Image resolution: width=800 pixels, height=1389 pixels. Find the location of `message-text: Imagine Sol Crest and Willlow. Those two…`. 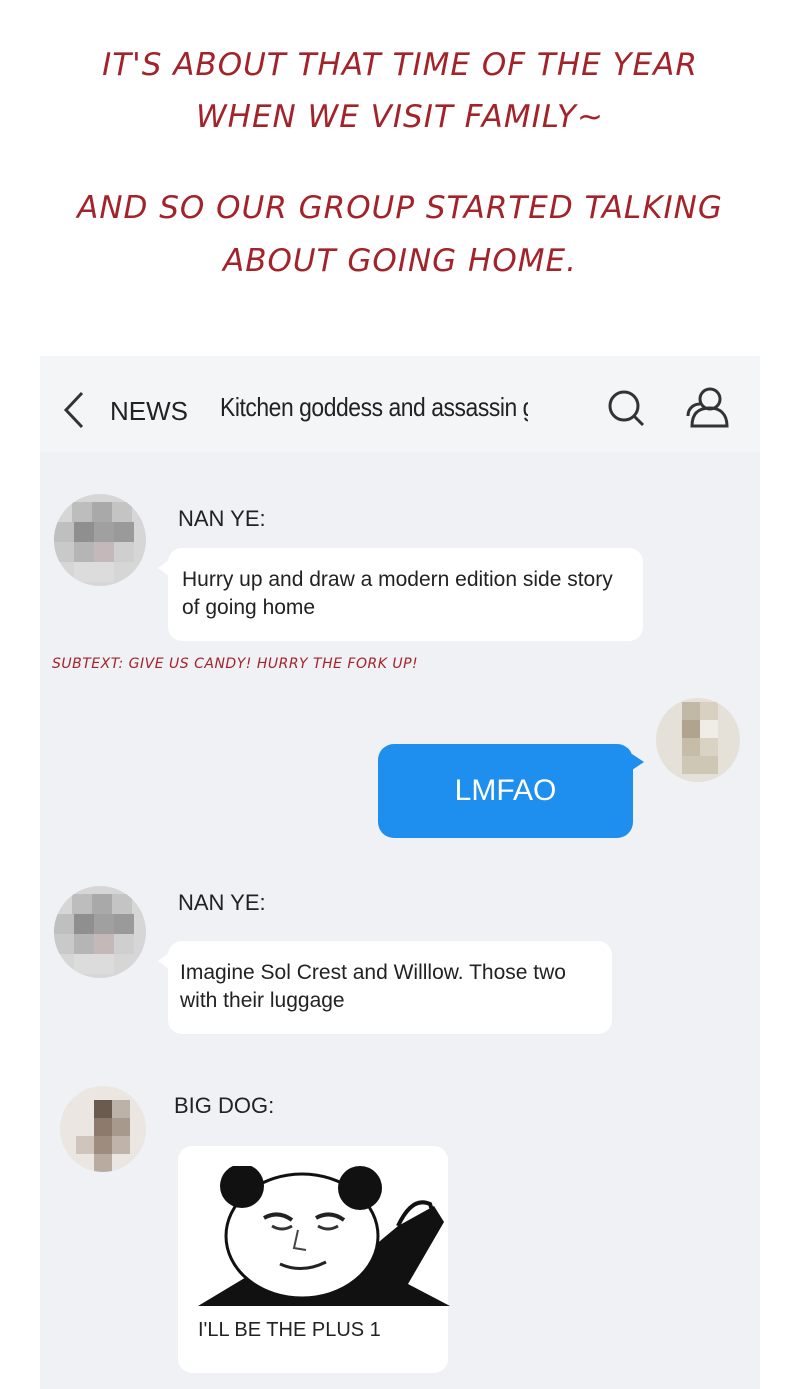

message-text: Imagine Sol Crest and Willlow. Those two… is located at coordinates (373, 986).